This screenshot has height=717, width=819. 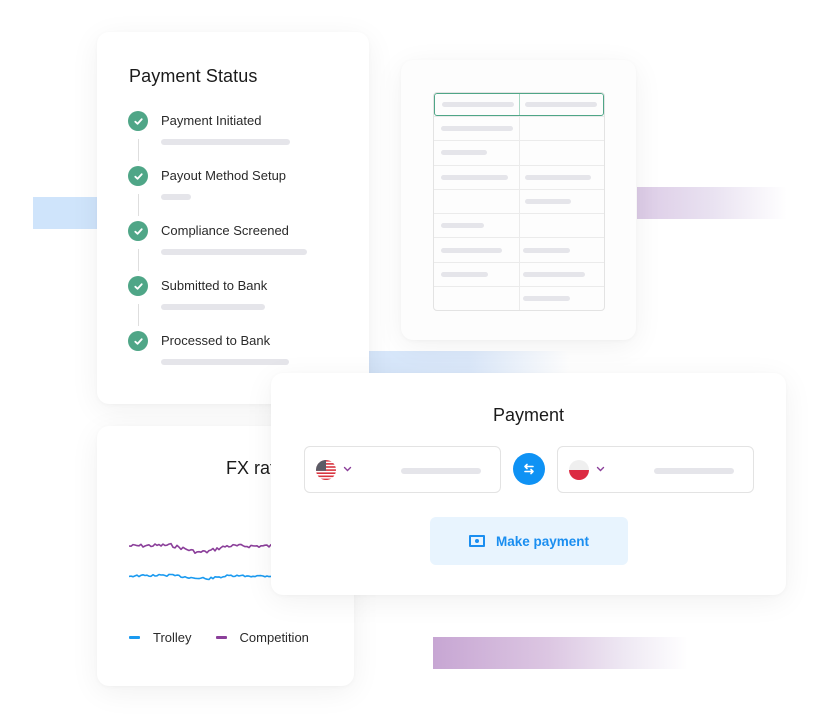 I want to click on from-currency-select, so click(x=402, y=469).